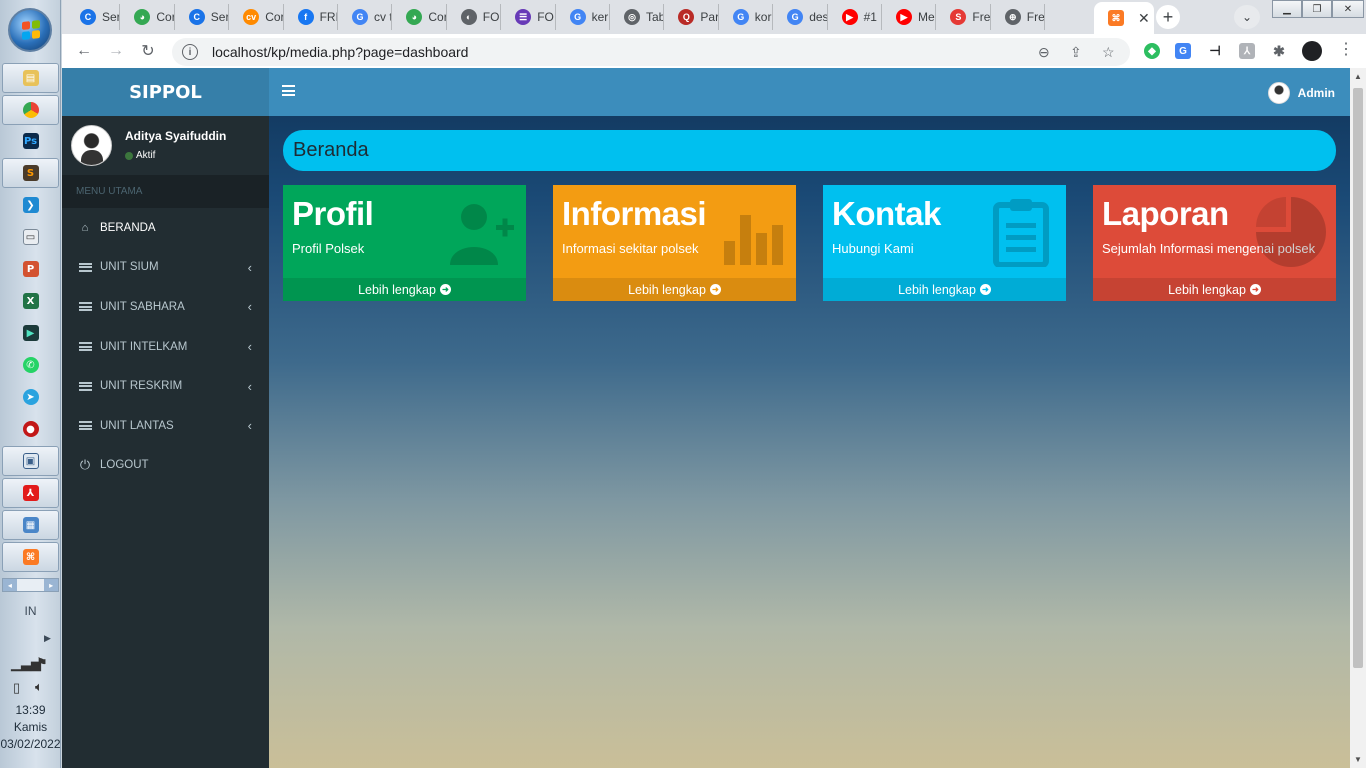  Describe the element at coordinates (1358, 759) in the screenshot. I see `scroll-down-icon: ▼` at that location.